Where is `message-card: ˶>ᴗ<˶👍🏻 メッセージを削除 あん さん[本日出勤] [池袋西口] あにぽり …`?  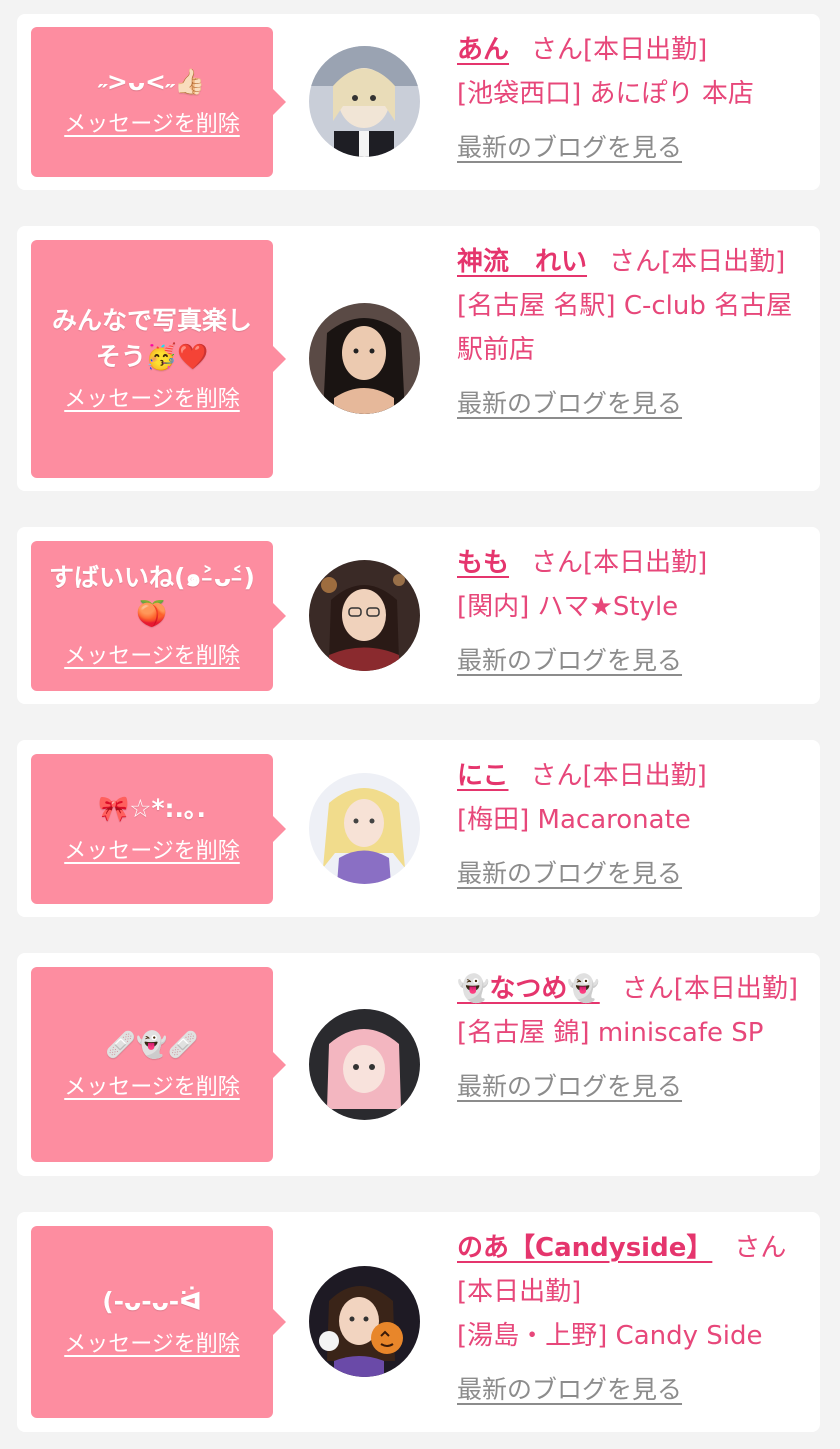 message-card: ˶>ᴗ<˶👍🏻 メッセージを削除 あん さん[本日出勤] [池袋西口] あにぽり … is located at coordinates (418, 102).